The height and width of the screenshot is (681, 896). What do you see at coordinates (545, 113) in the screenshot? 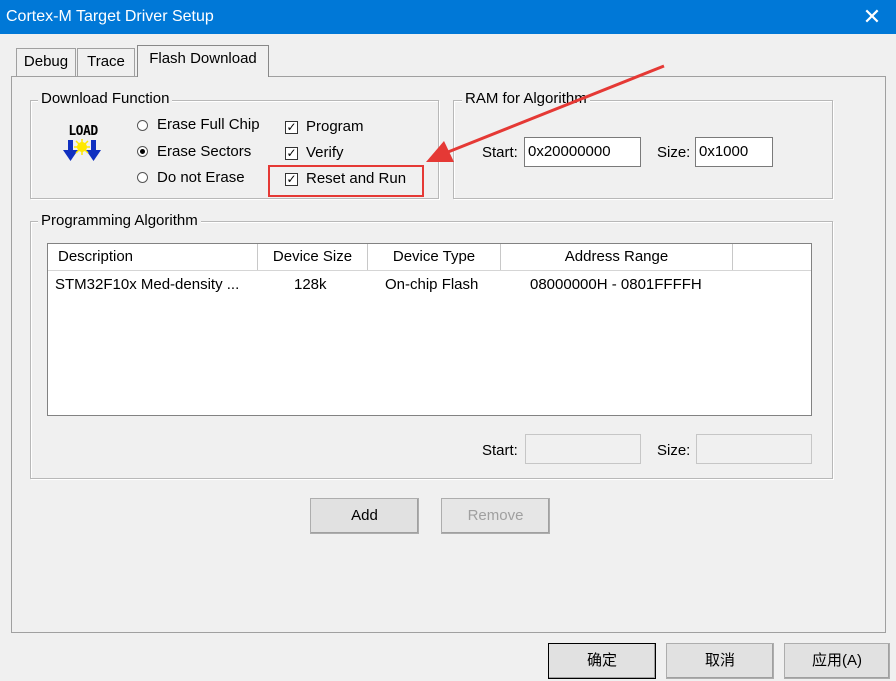
I see `annotation-arrow` at bounding box center [545, 113].